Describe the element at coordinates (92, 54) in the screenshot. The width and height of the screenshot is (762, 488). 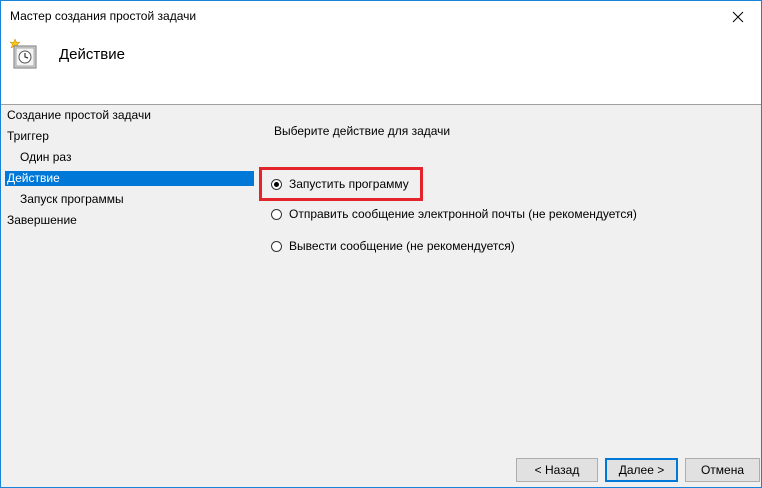
I see `page-title: Действие` at that location.